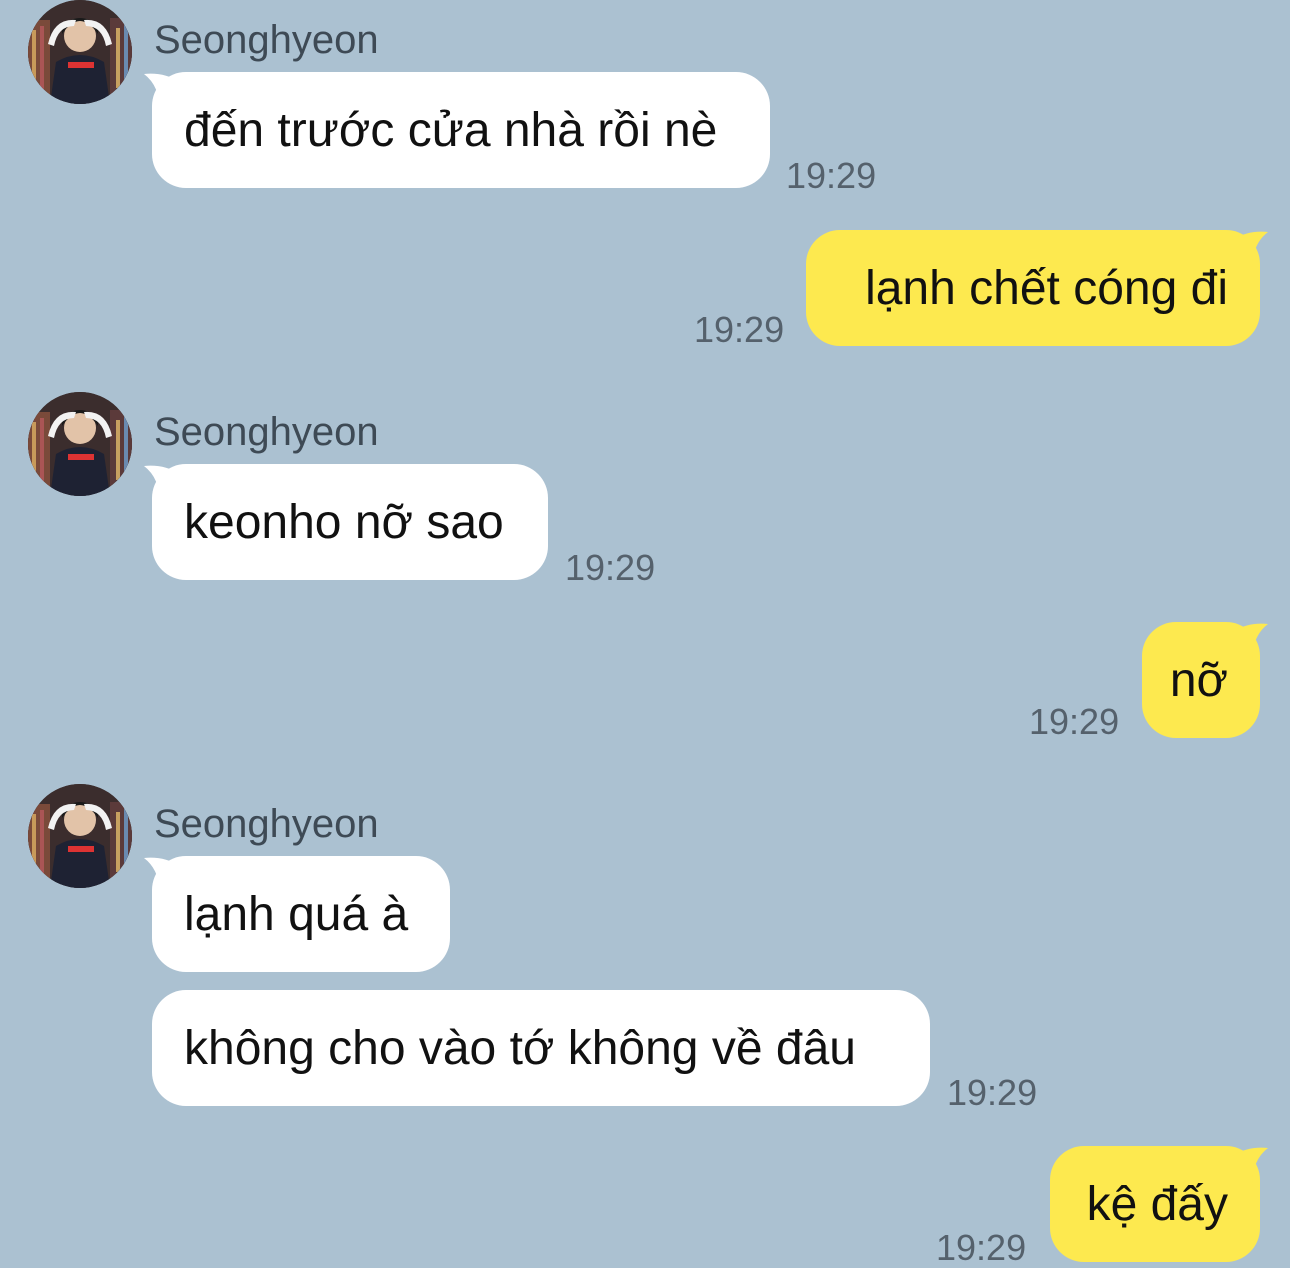 The height and width of the screenshot is (1268, 1290). I want to click on message-bubble: lạnh chết cóng đi, so click(1033, 288).